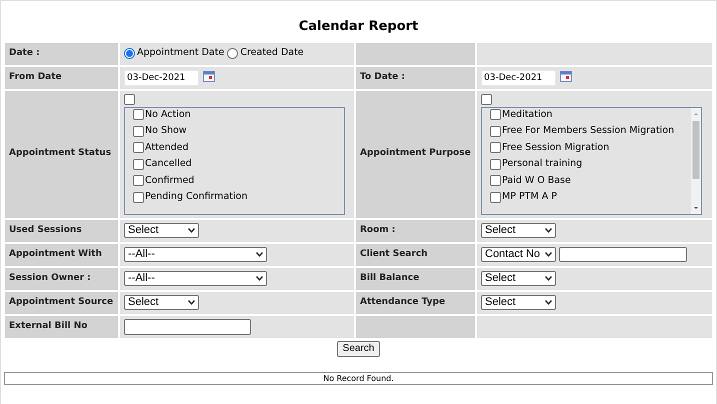  What do you see at coordinates (61, 53) in the screenshot?
I see `label-cell: Date :` at bounding box center [61, 53].